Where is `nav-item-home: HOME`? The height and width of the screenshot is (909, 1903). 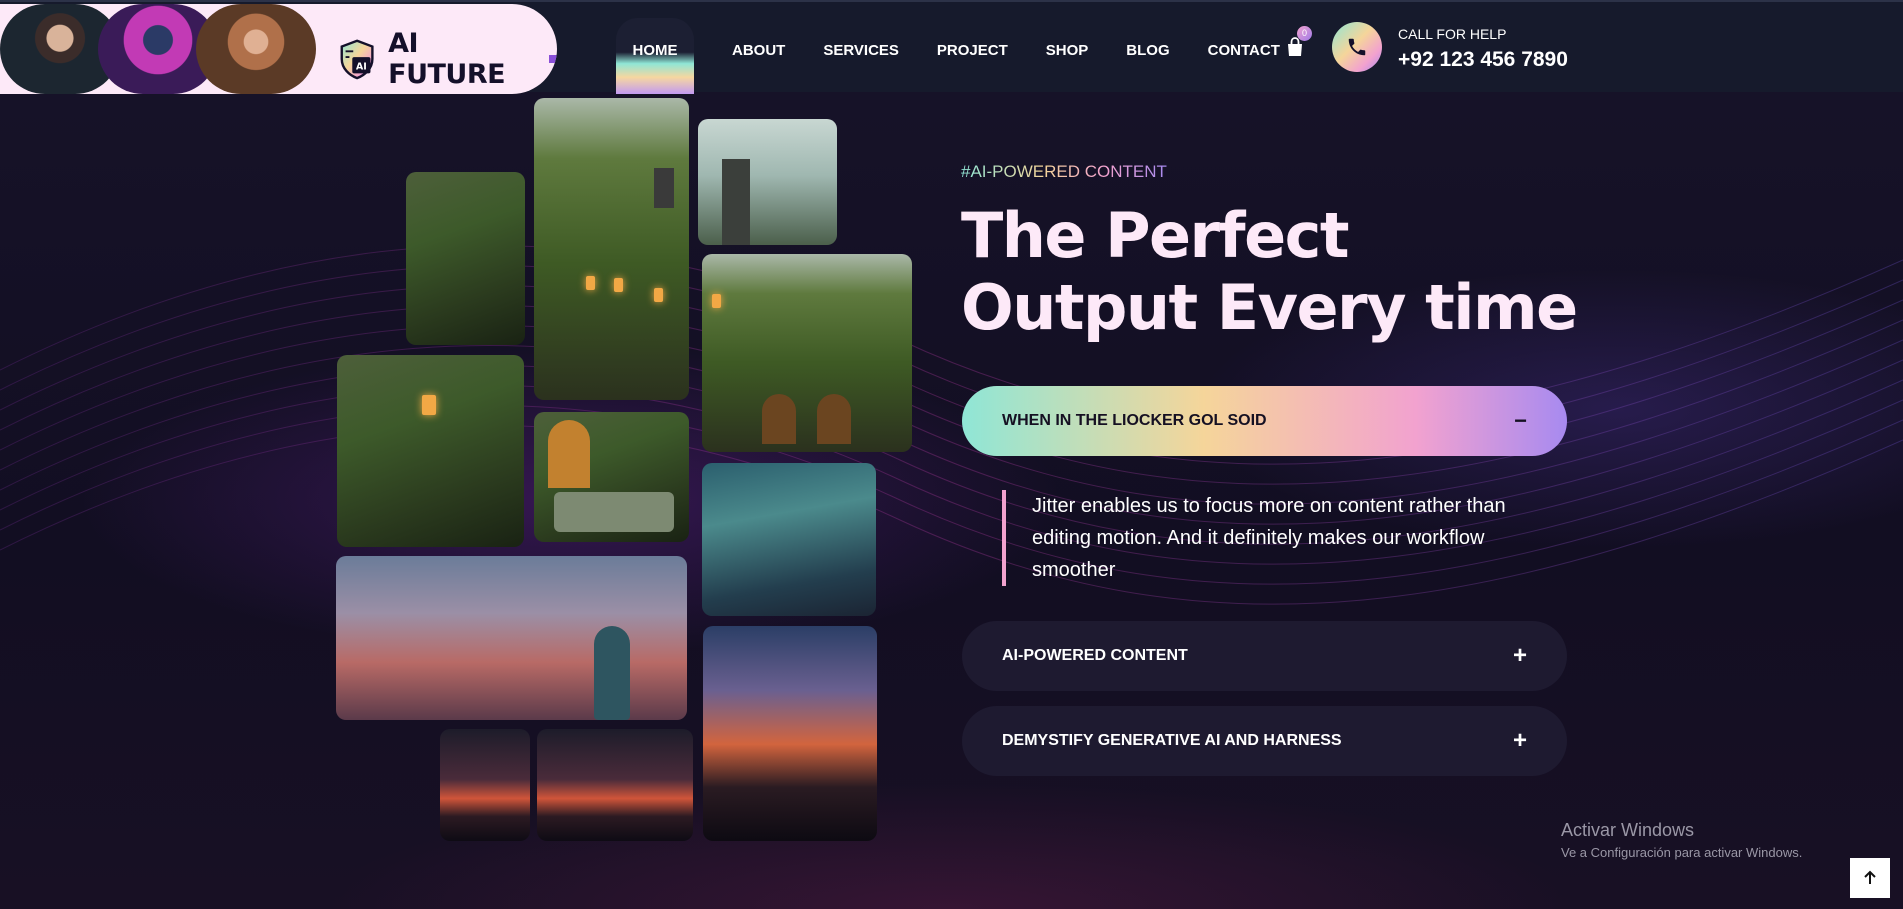
nav-item-home: HOME is located at coordinates (655, 56).